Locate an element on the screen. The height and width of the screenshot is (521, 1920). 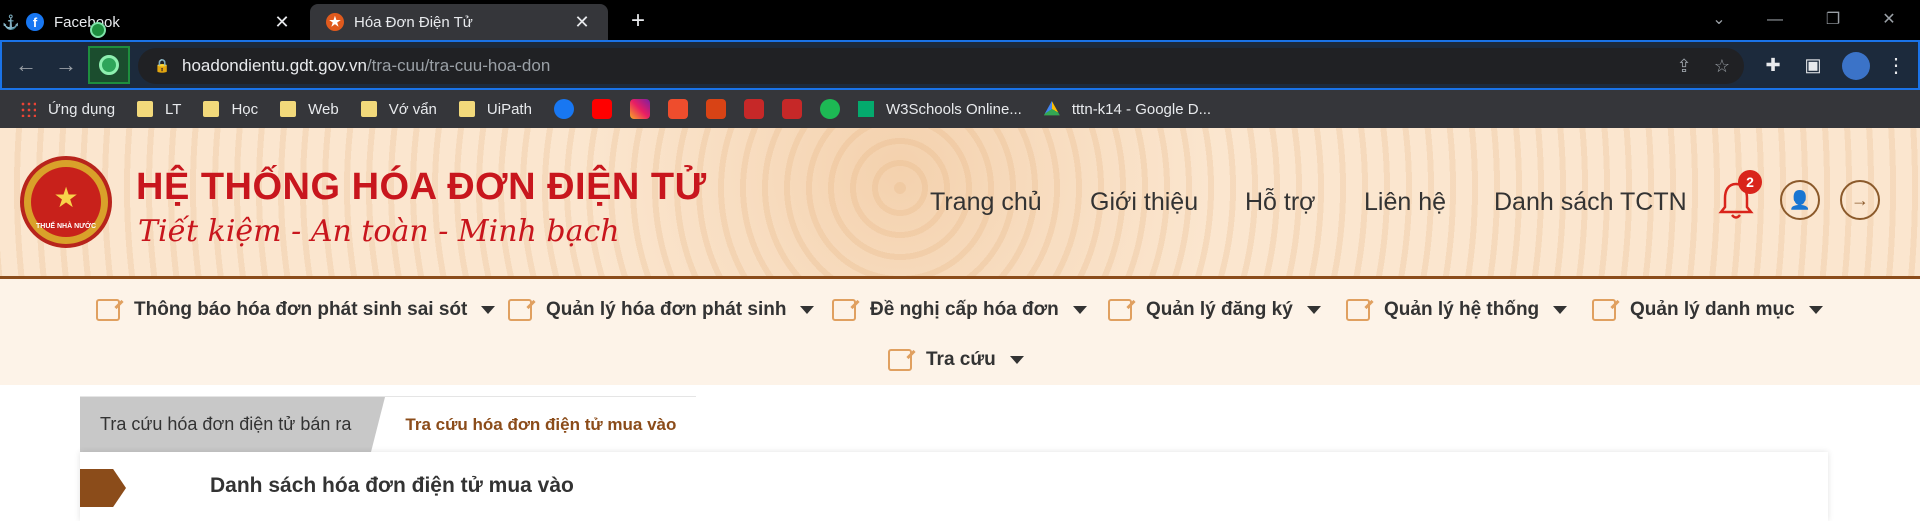
new-tab-button: + is located at coordinates (638, 22).